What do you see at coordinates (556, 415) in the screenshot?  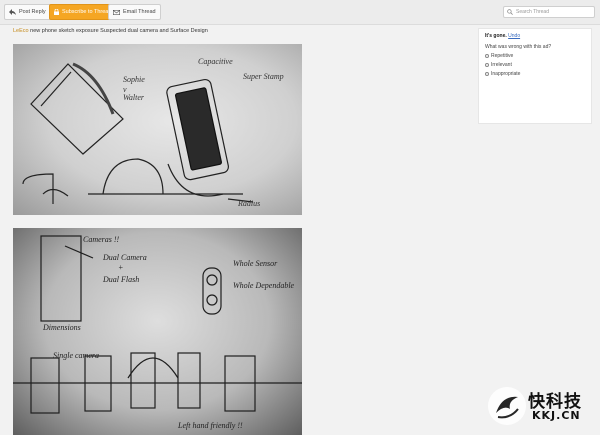 I see `watermark-domain: KKJ.CN` at bounding box center [556, 415].